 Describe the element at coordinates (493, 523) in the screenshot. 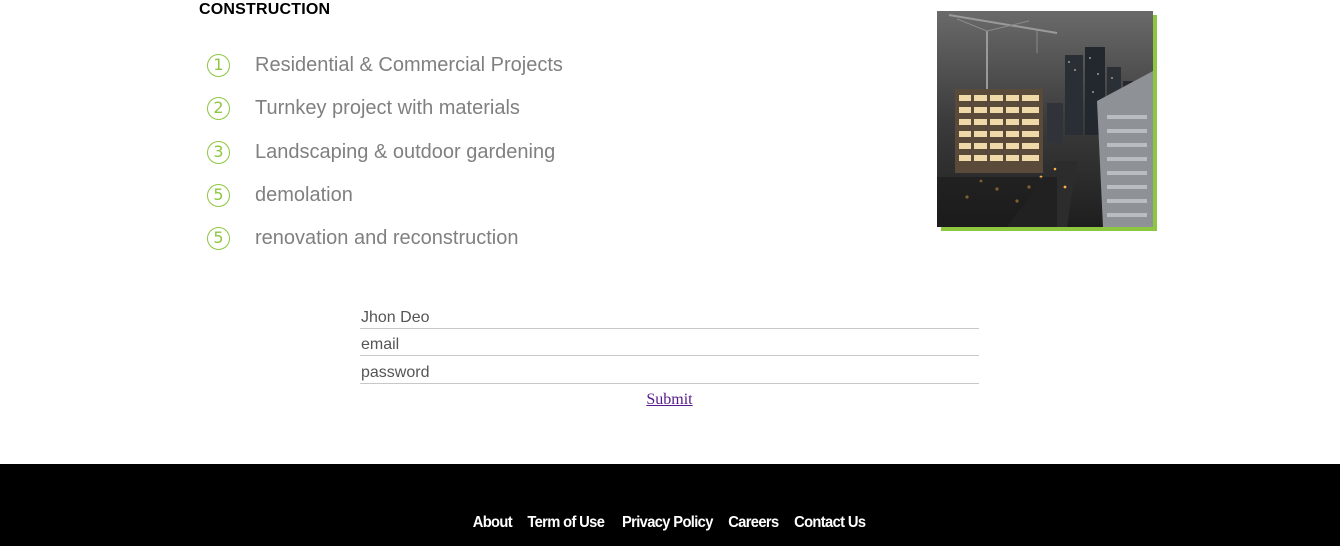

I see `footer-link-about: About` at that location.